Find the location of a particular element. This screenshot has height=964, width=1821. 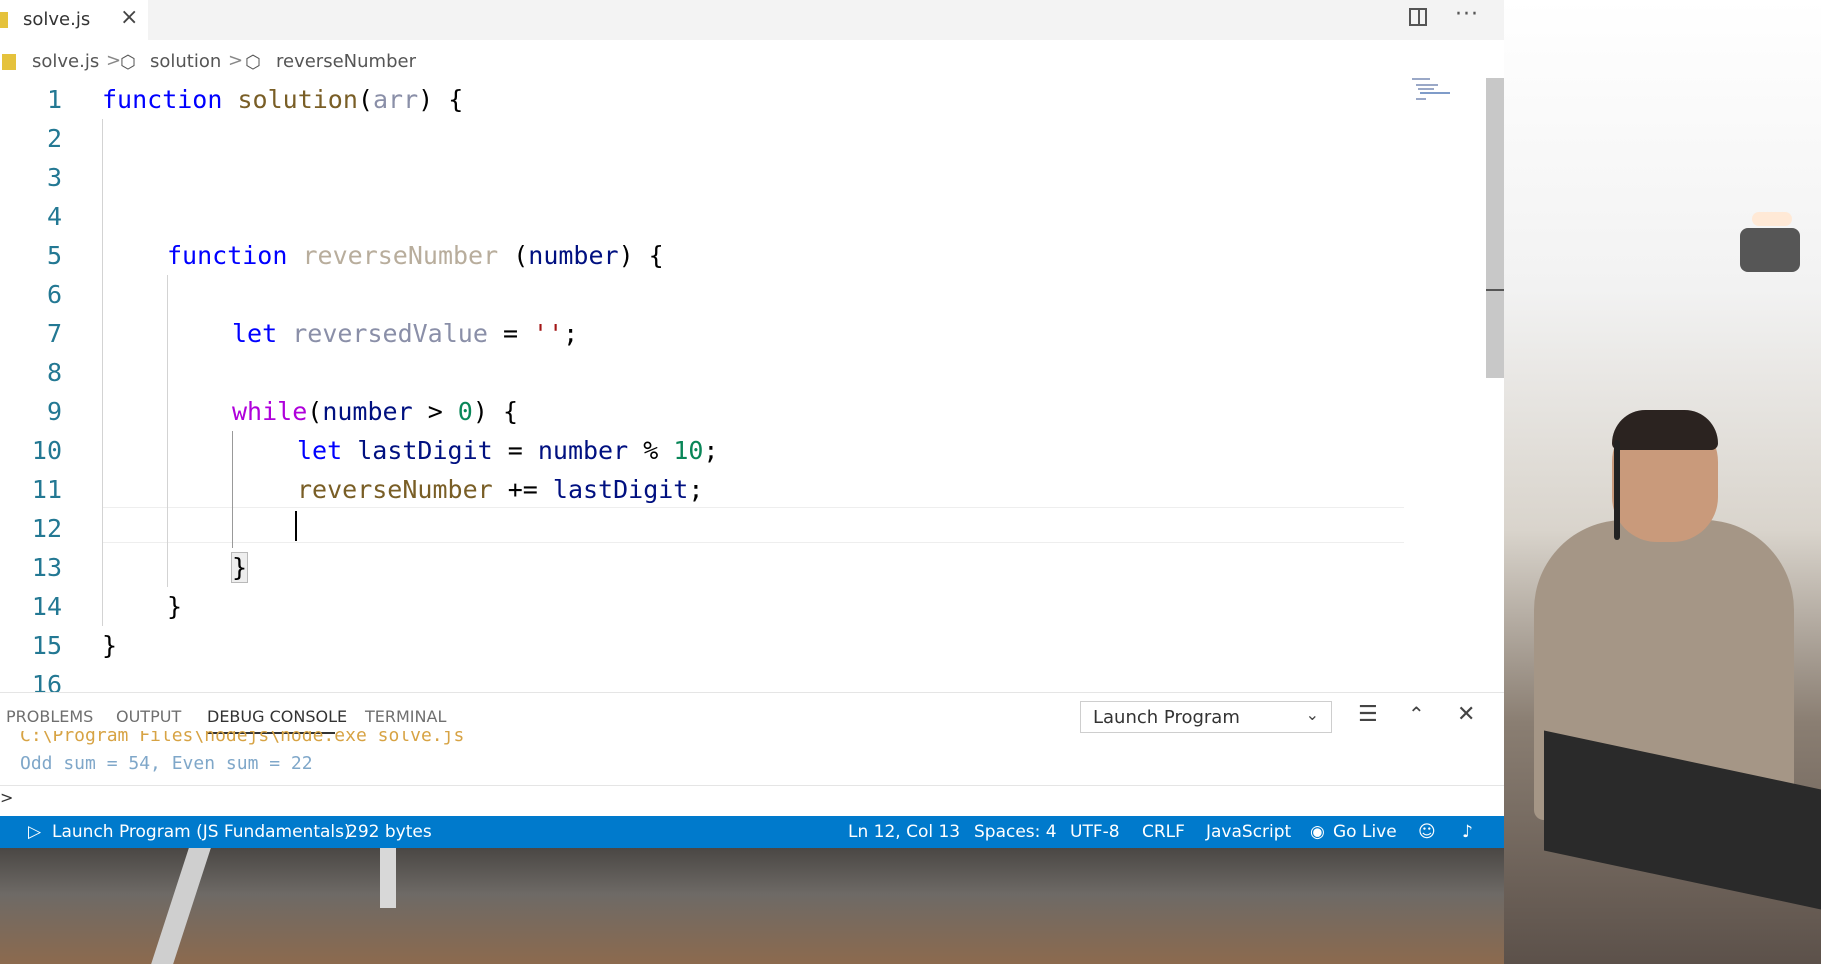

background-room is located at coordinates (752, 906).